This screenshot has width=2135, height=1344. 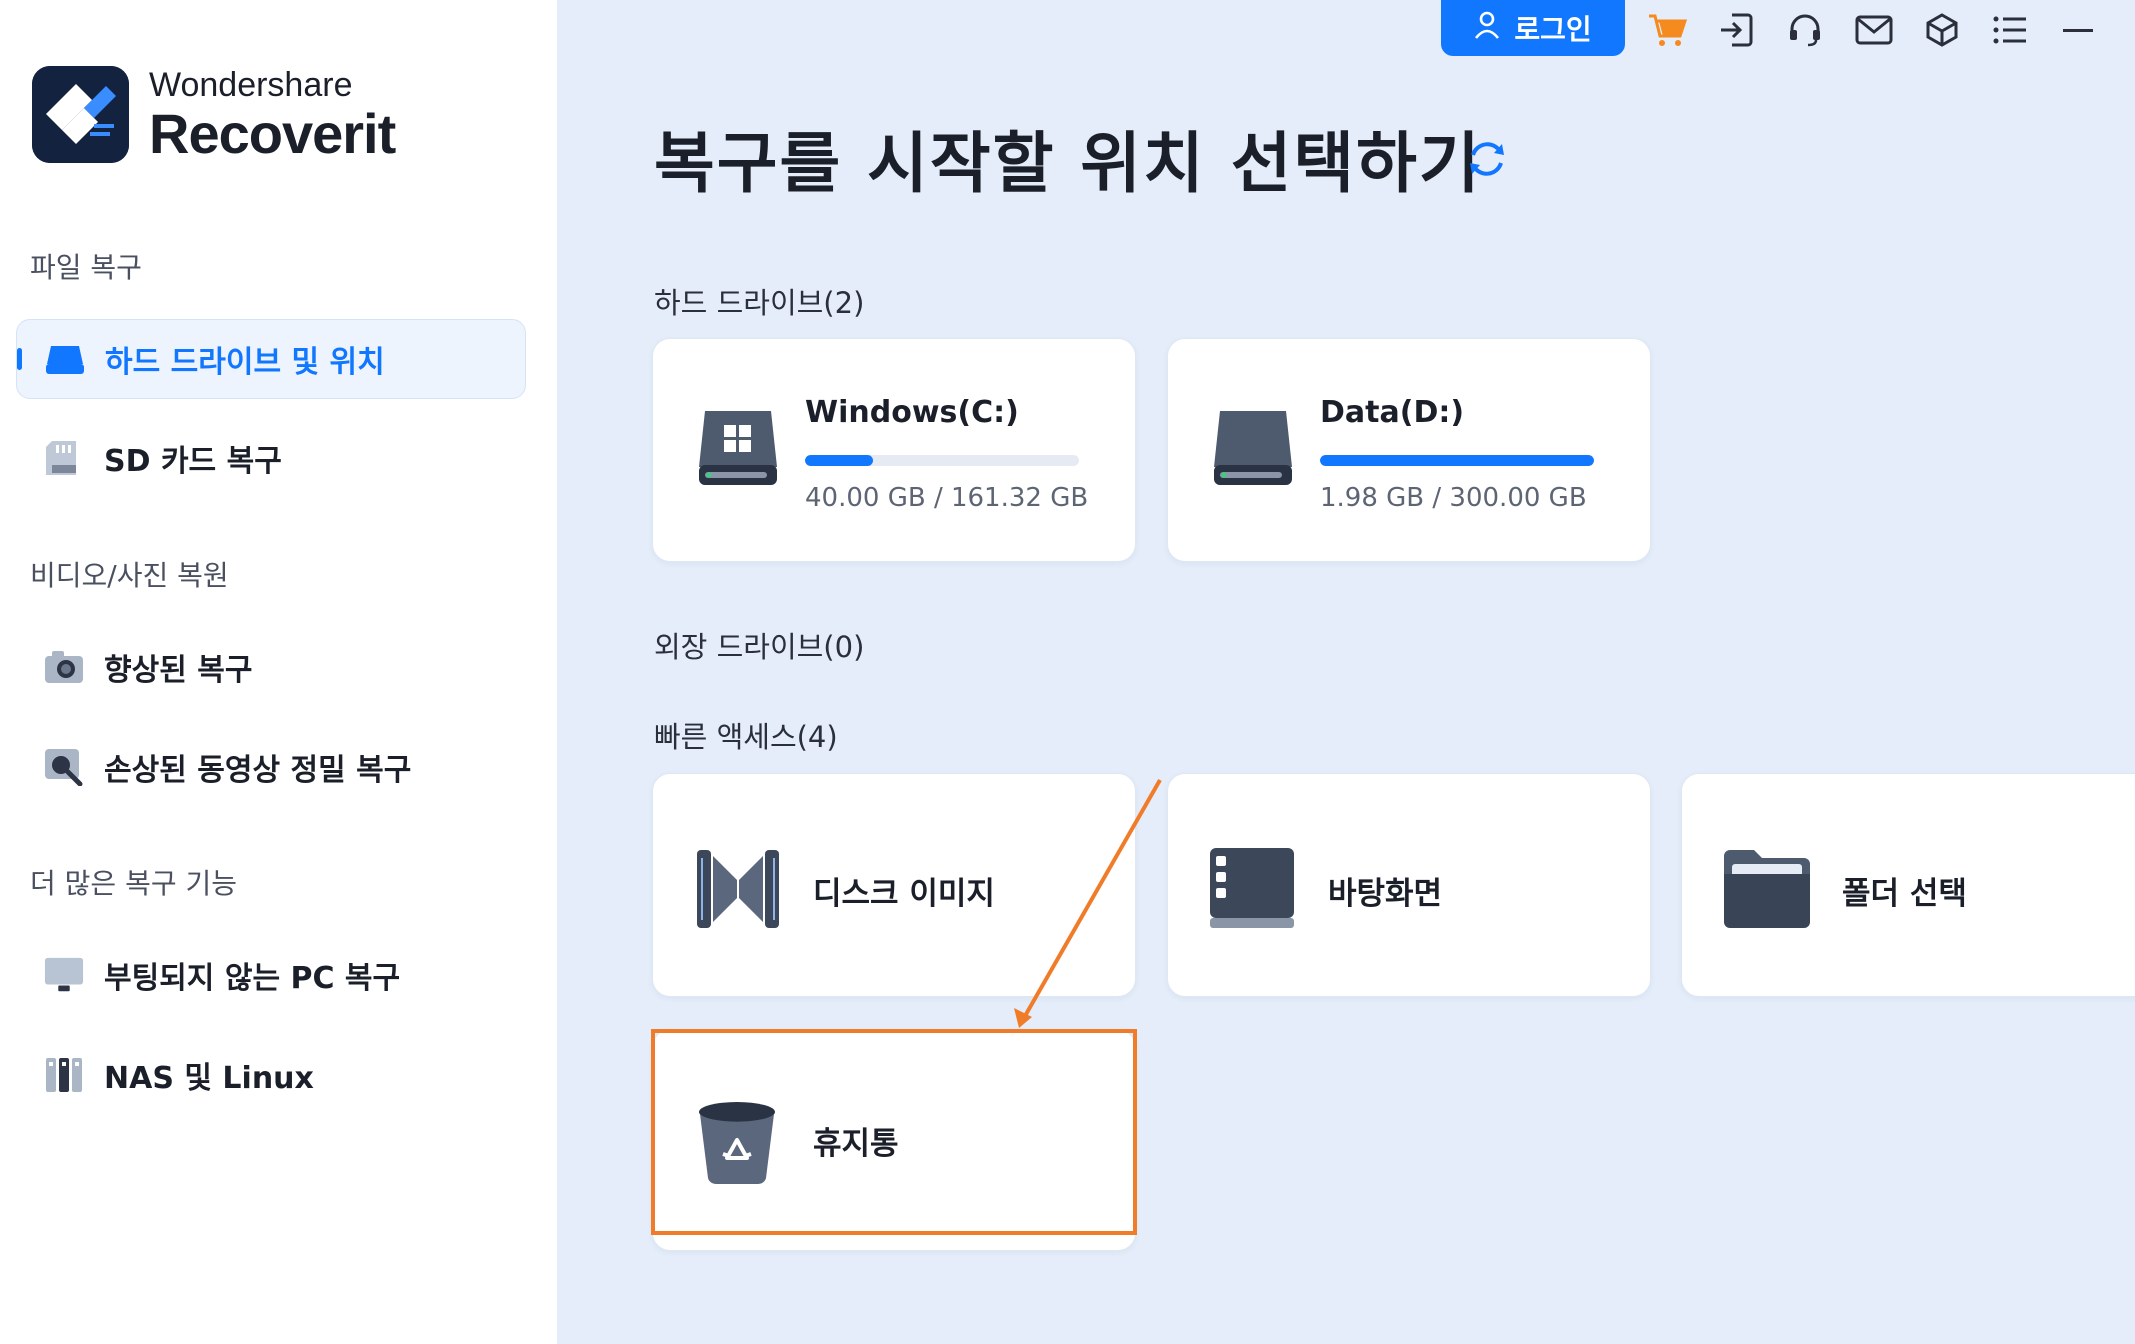 I want to click on external-drives-title: 외장 드라이브(0), so click(x=759, y=647).